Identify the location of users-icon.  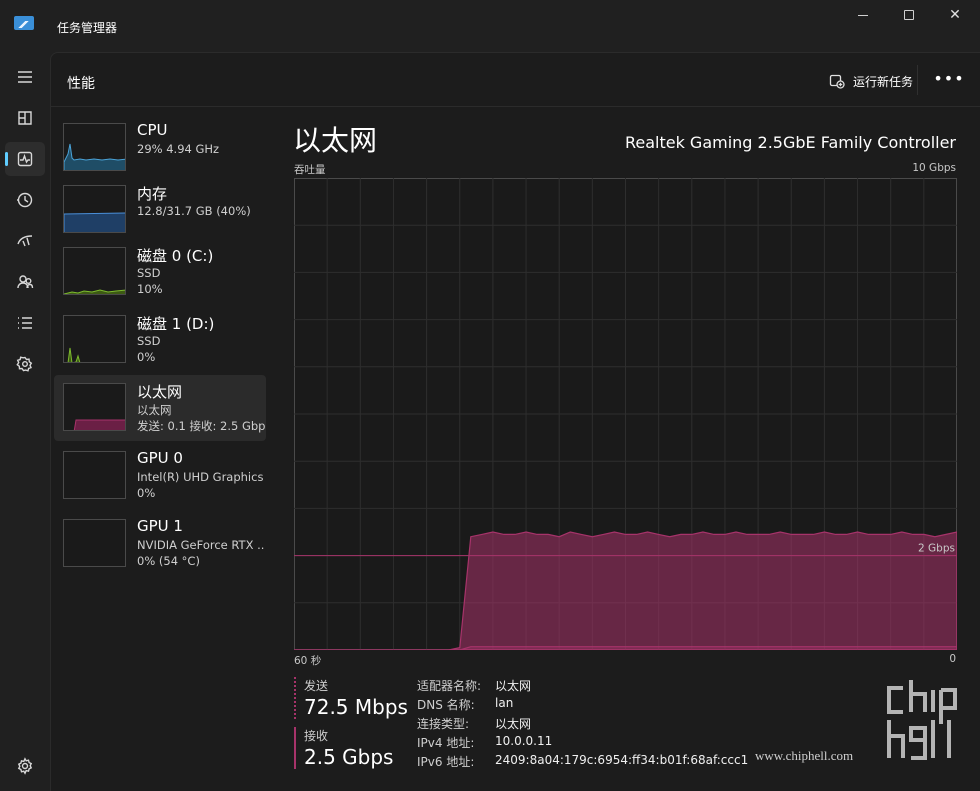
(25, 282).